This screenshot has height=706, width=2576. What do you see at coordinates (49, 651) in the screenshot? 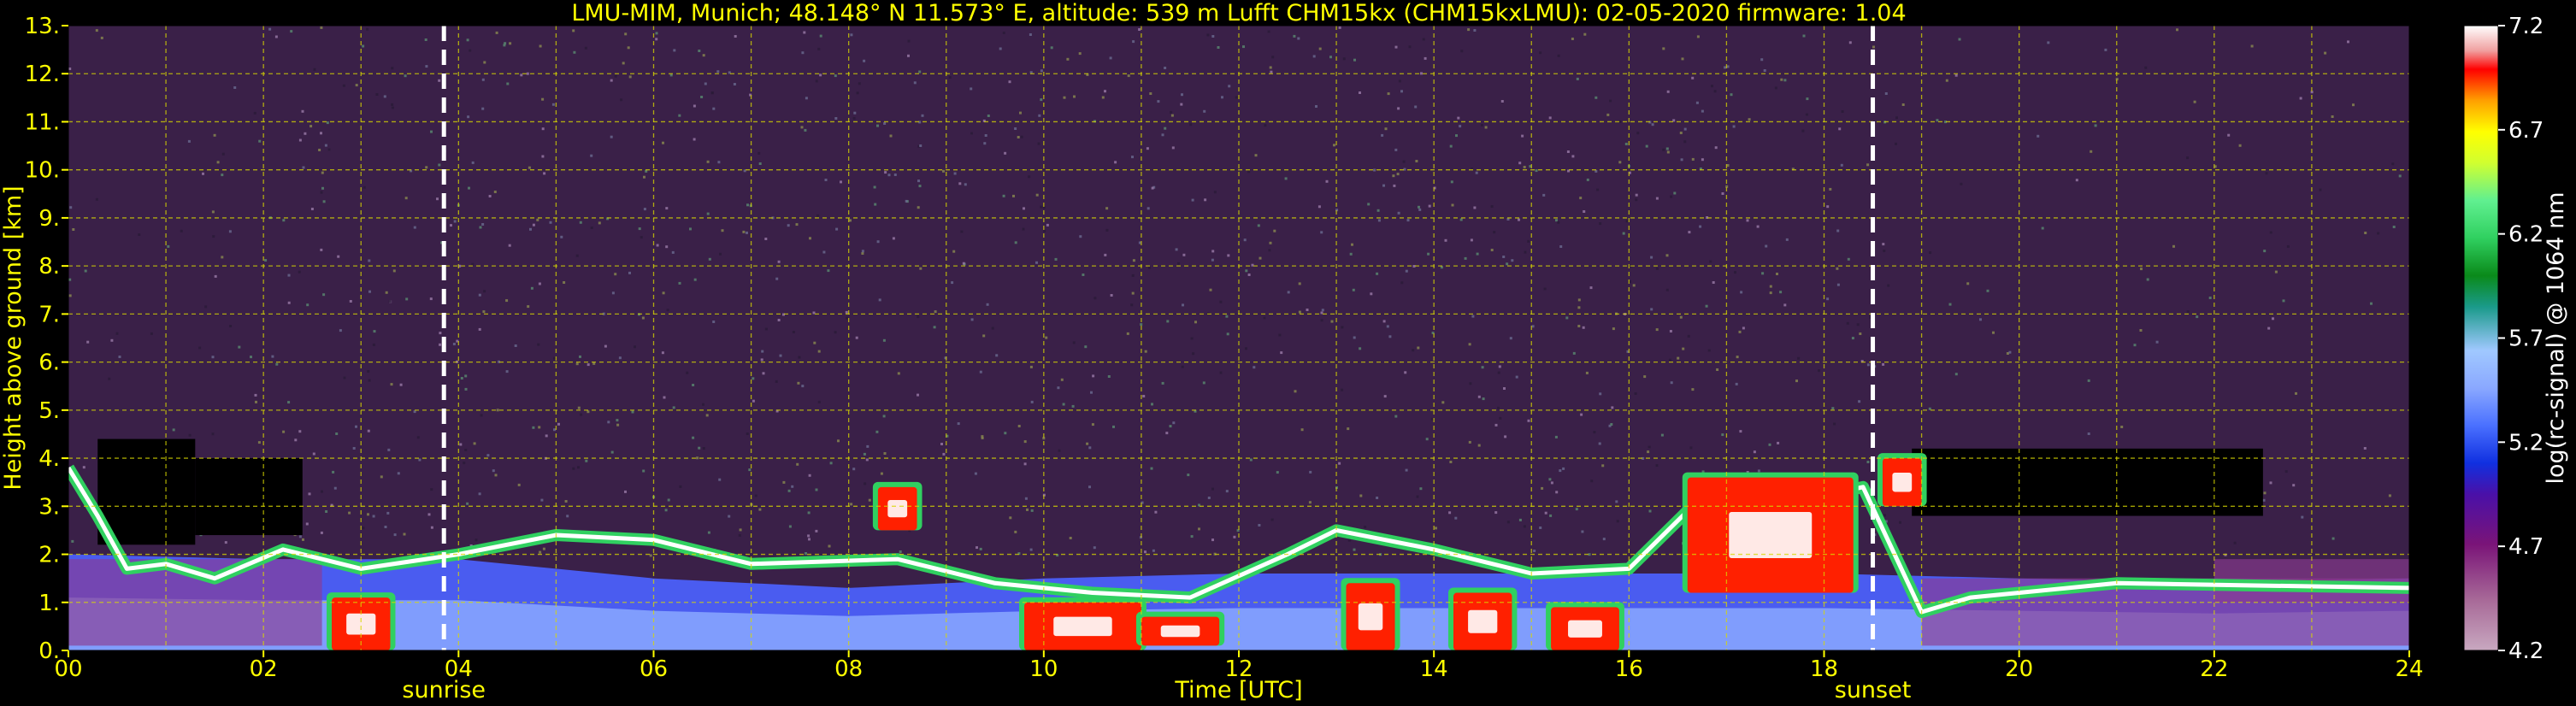
I see `y-tick-label: 0.` at bounding box center [49, 651].